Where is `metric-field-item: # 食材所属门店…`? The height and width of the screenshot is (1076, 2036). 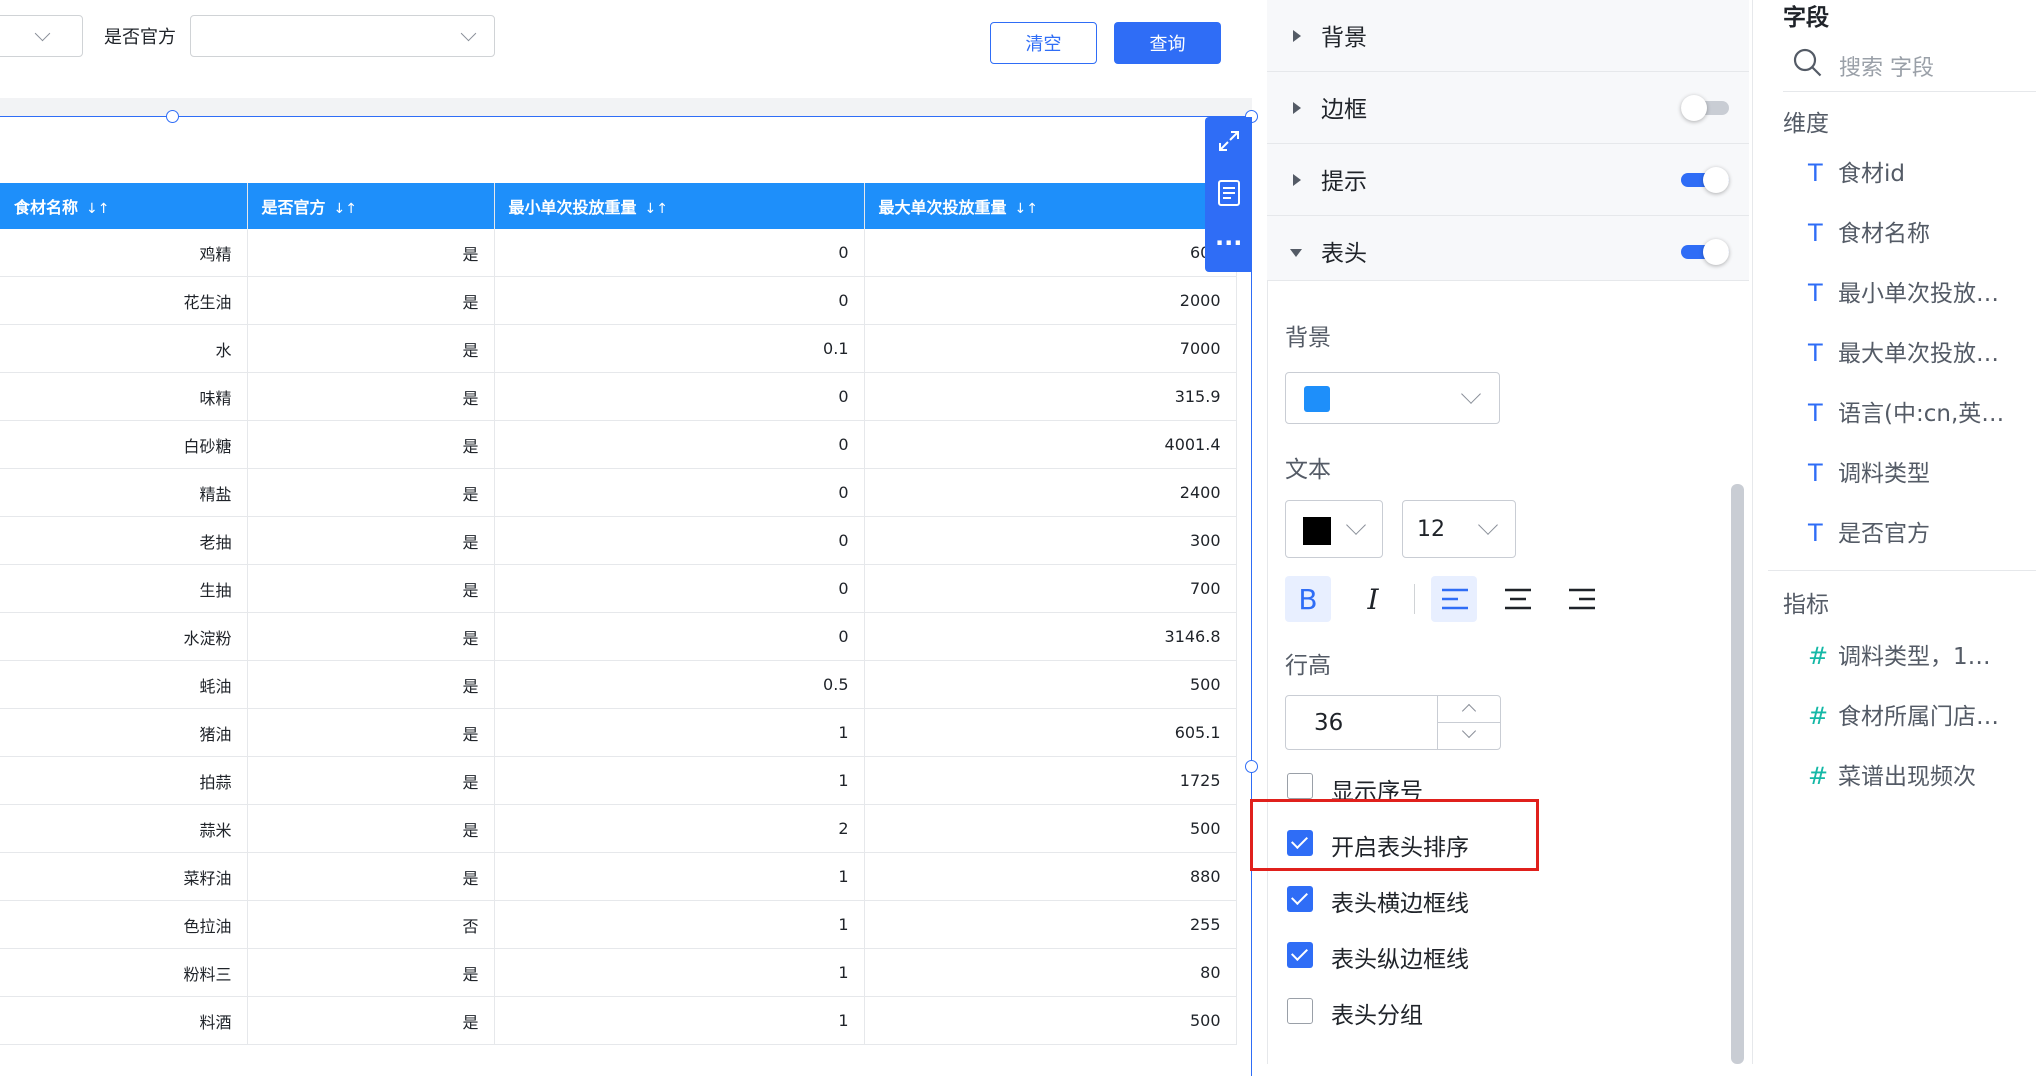
metric-field-item: # 食材所属门店… is located at coordinates (1903, 714).